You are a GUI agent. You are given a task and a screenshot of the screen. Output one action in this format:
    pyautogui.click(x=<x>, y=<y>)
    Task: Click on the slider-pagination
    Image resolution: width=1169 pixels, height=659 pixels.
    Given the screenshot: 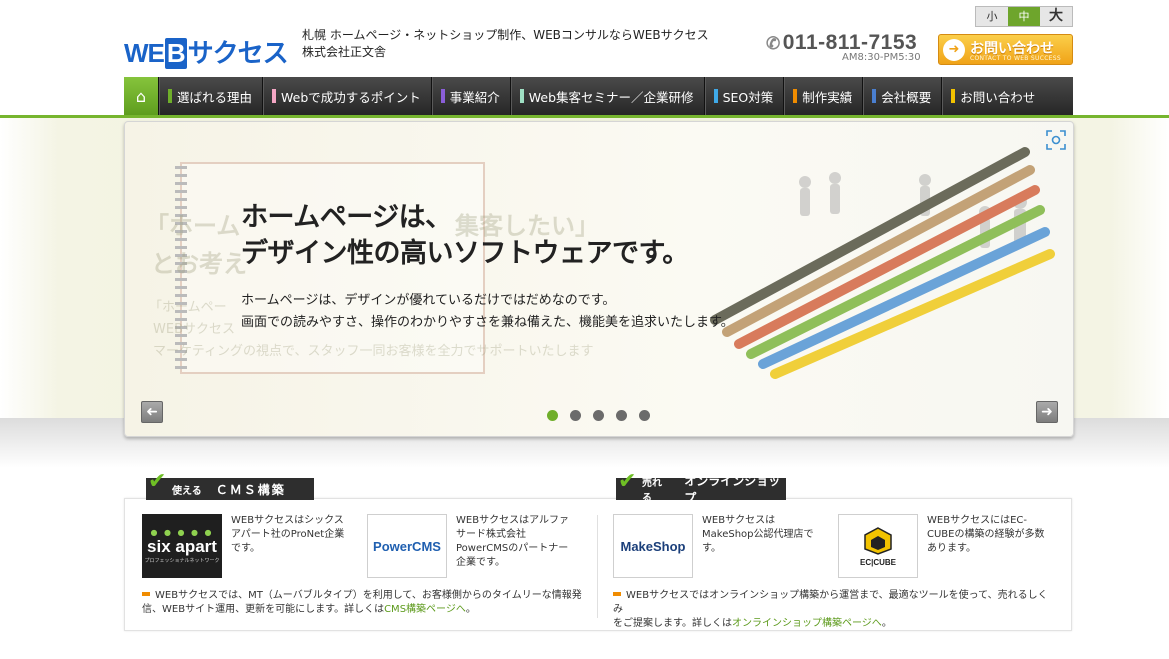 What is the action you would take?
    pyautogui.click(x=598, y=415)
    